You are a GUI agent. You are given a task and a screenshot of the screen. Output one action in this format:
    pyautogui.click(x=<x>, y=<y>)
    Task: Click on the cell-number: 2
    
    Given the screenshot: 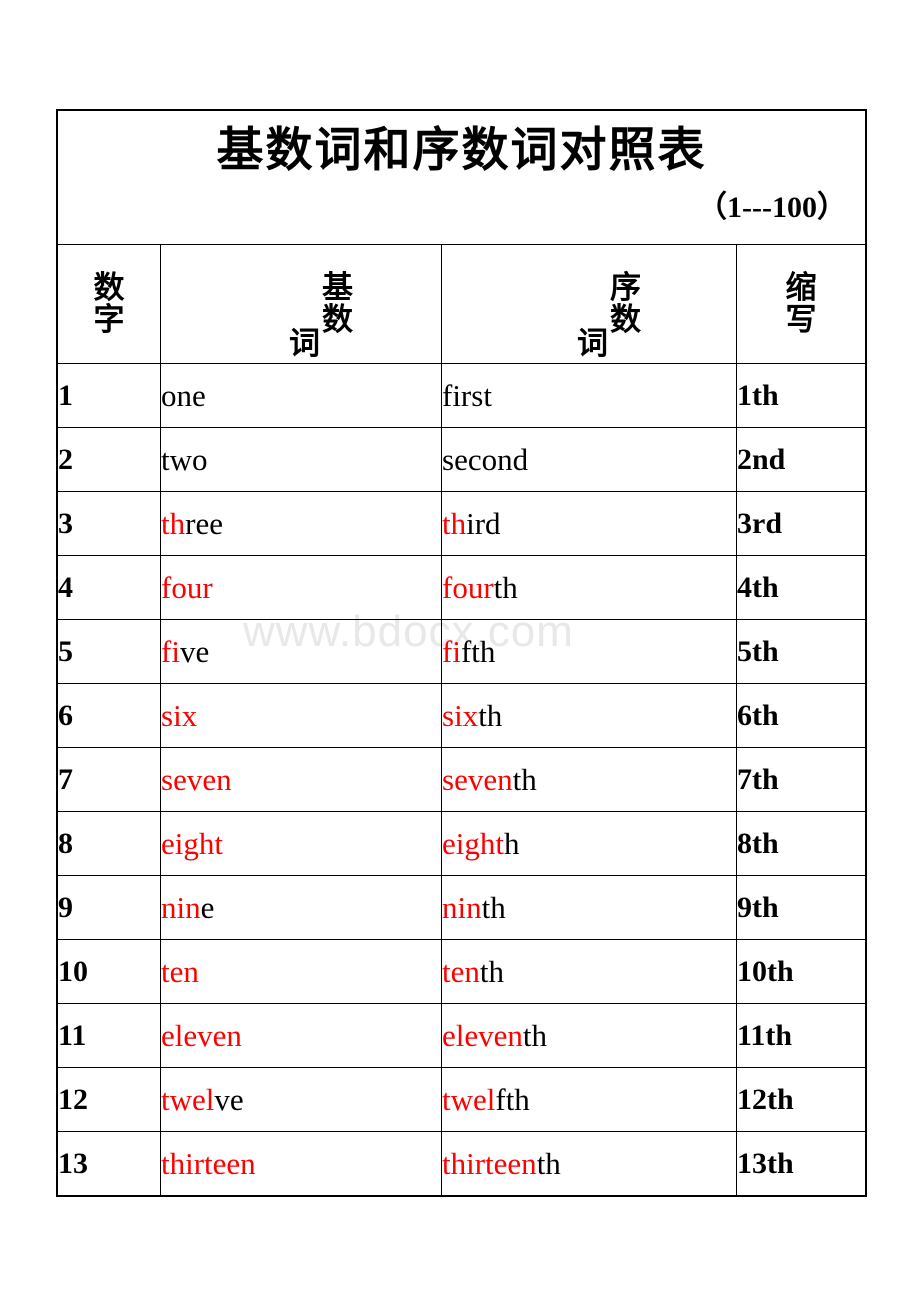 What is the action you would take?
    pyautogui.click(x=109, y=459)
    